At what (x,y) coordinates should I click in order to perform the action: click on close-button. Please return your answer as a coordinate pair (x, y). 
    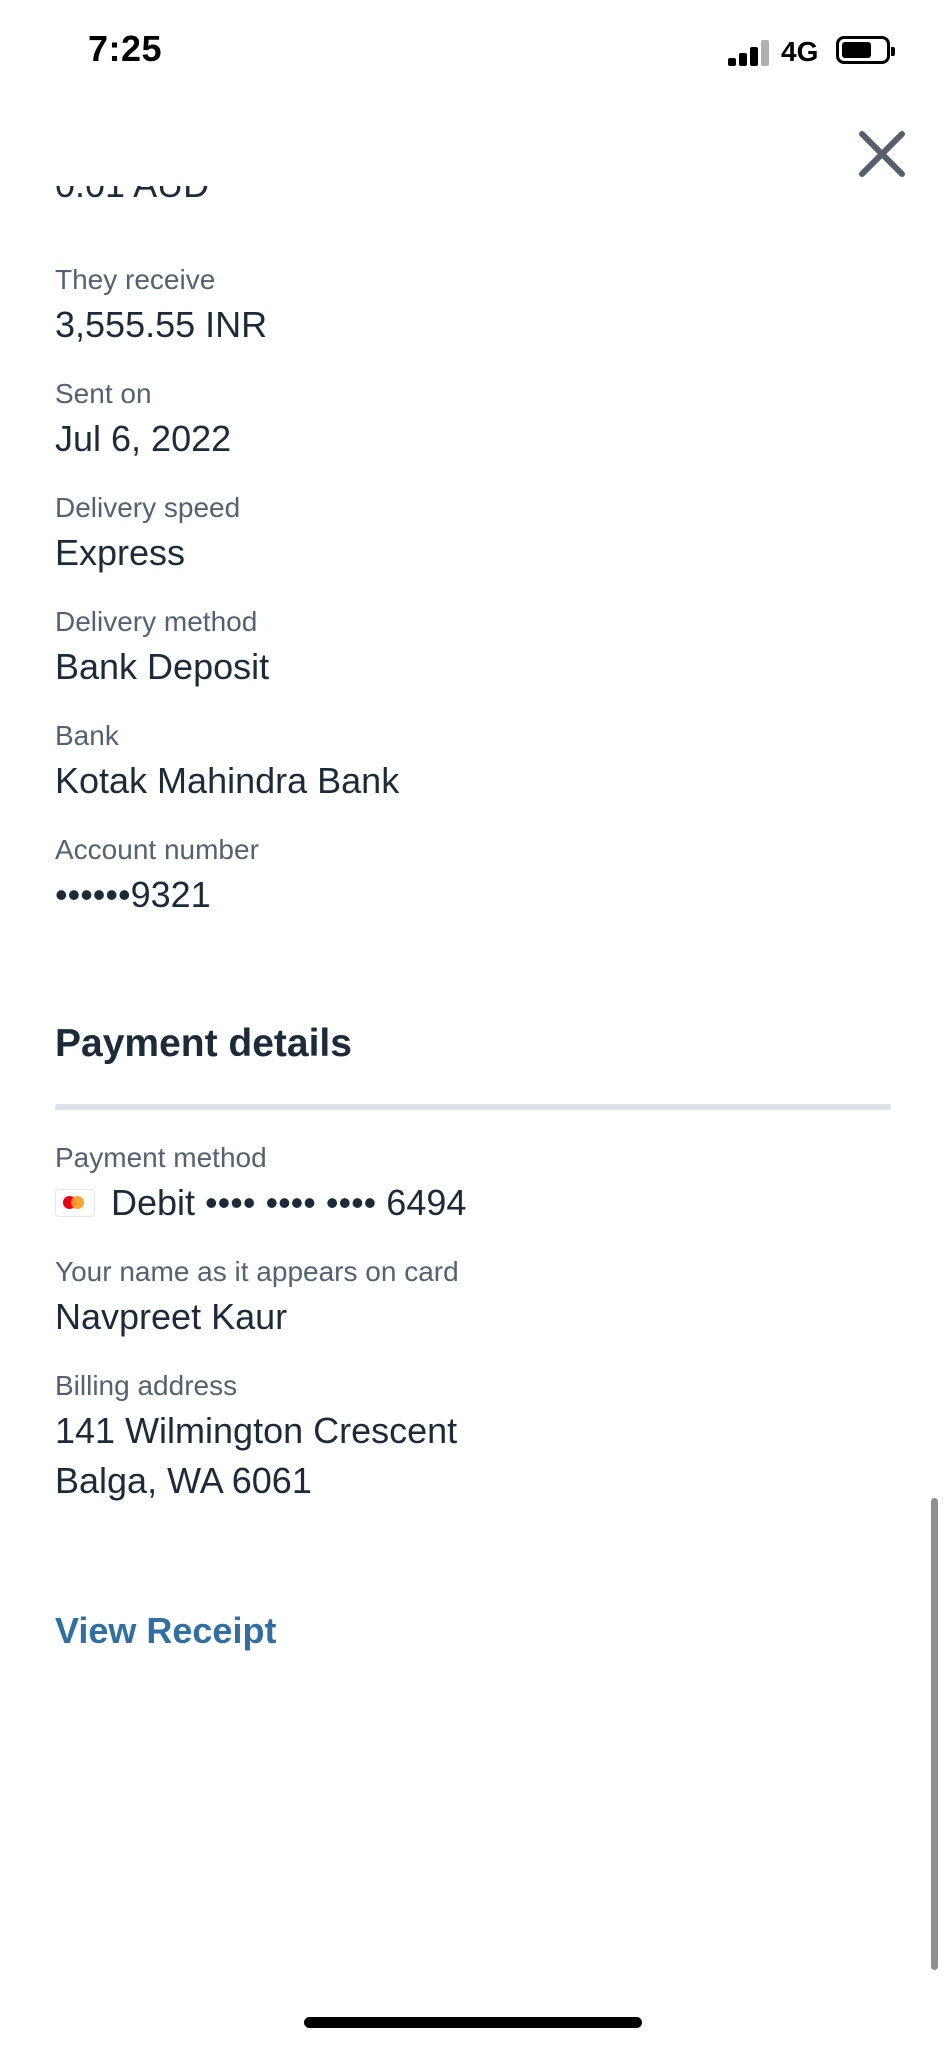
    Looking at the image, I should click on (882, 154).